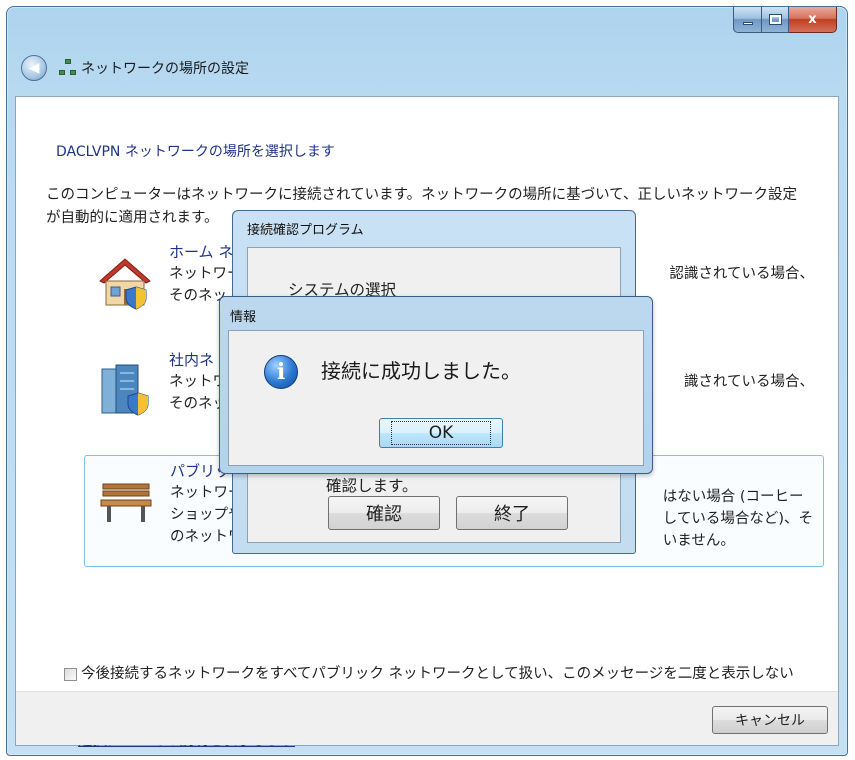  I want to click on close-icon: x, so click(812, 19).